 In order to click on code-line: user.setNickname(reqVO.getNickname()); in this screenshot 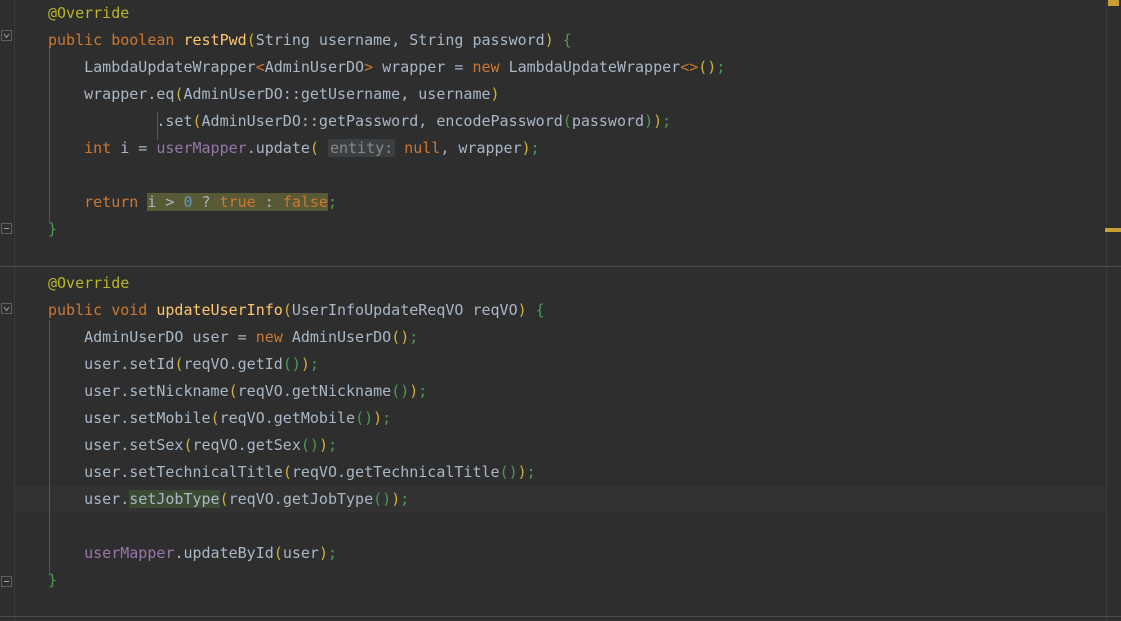, I will do `click(560, 391)`.